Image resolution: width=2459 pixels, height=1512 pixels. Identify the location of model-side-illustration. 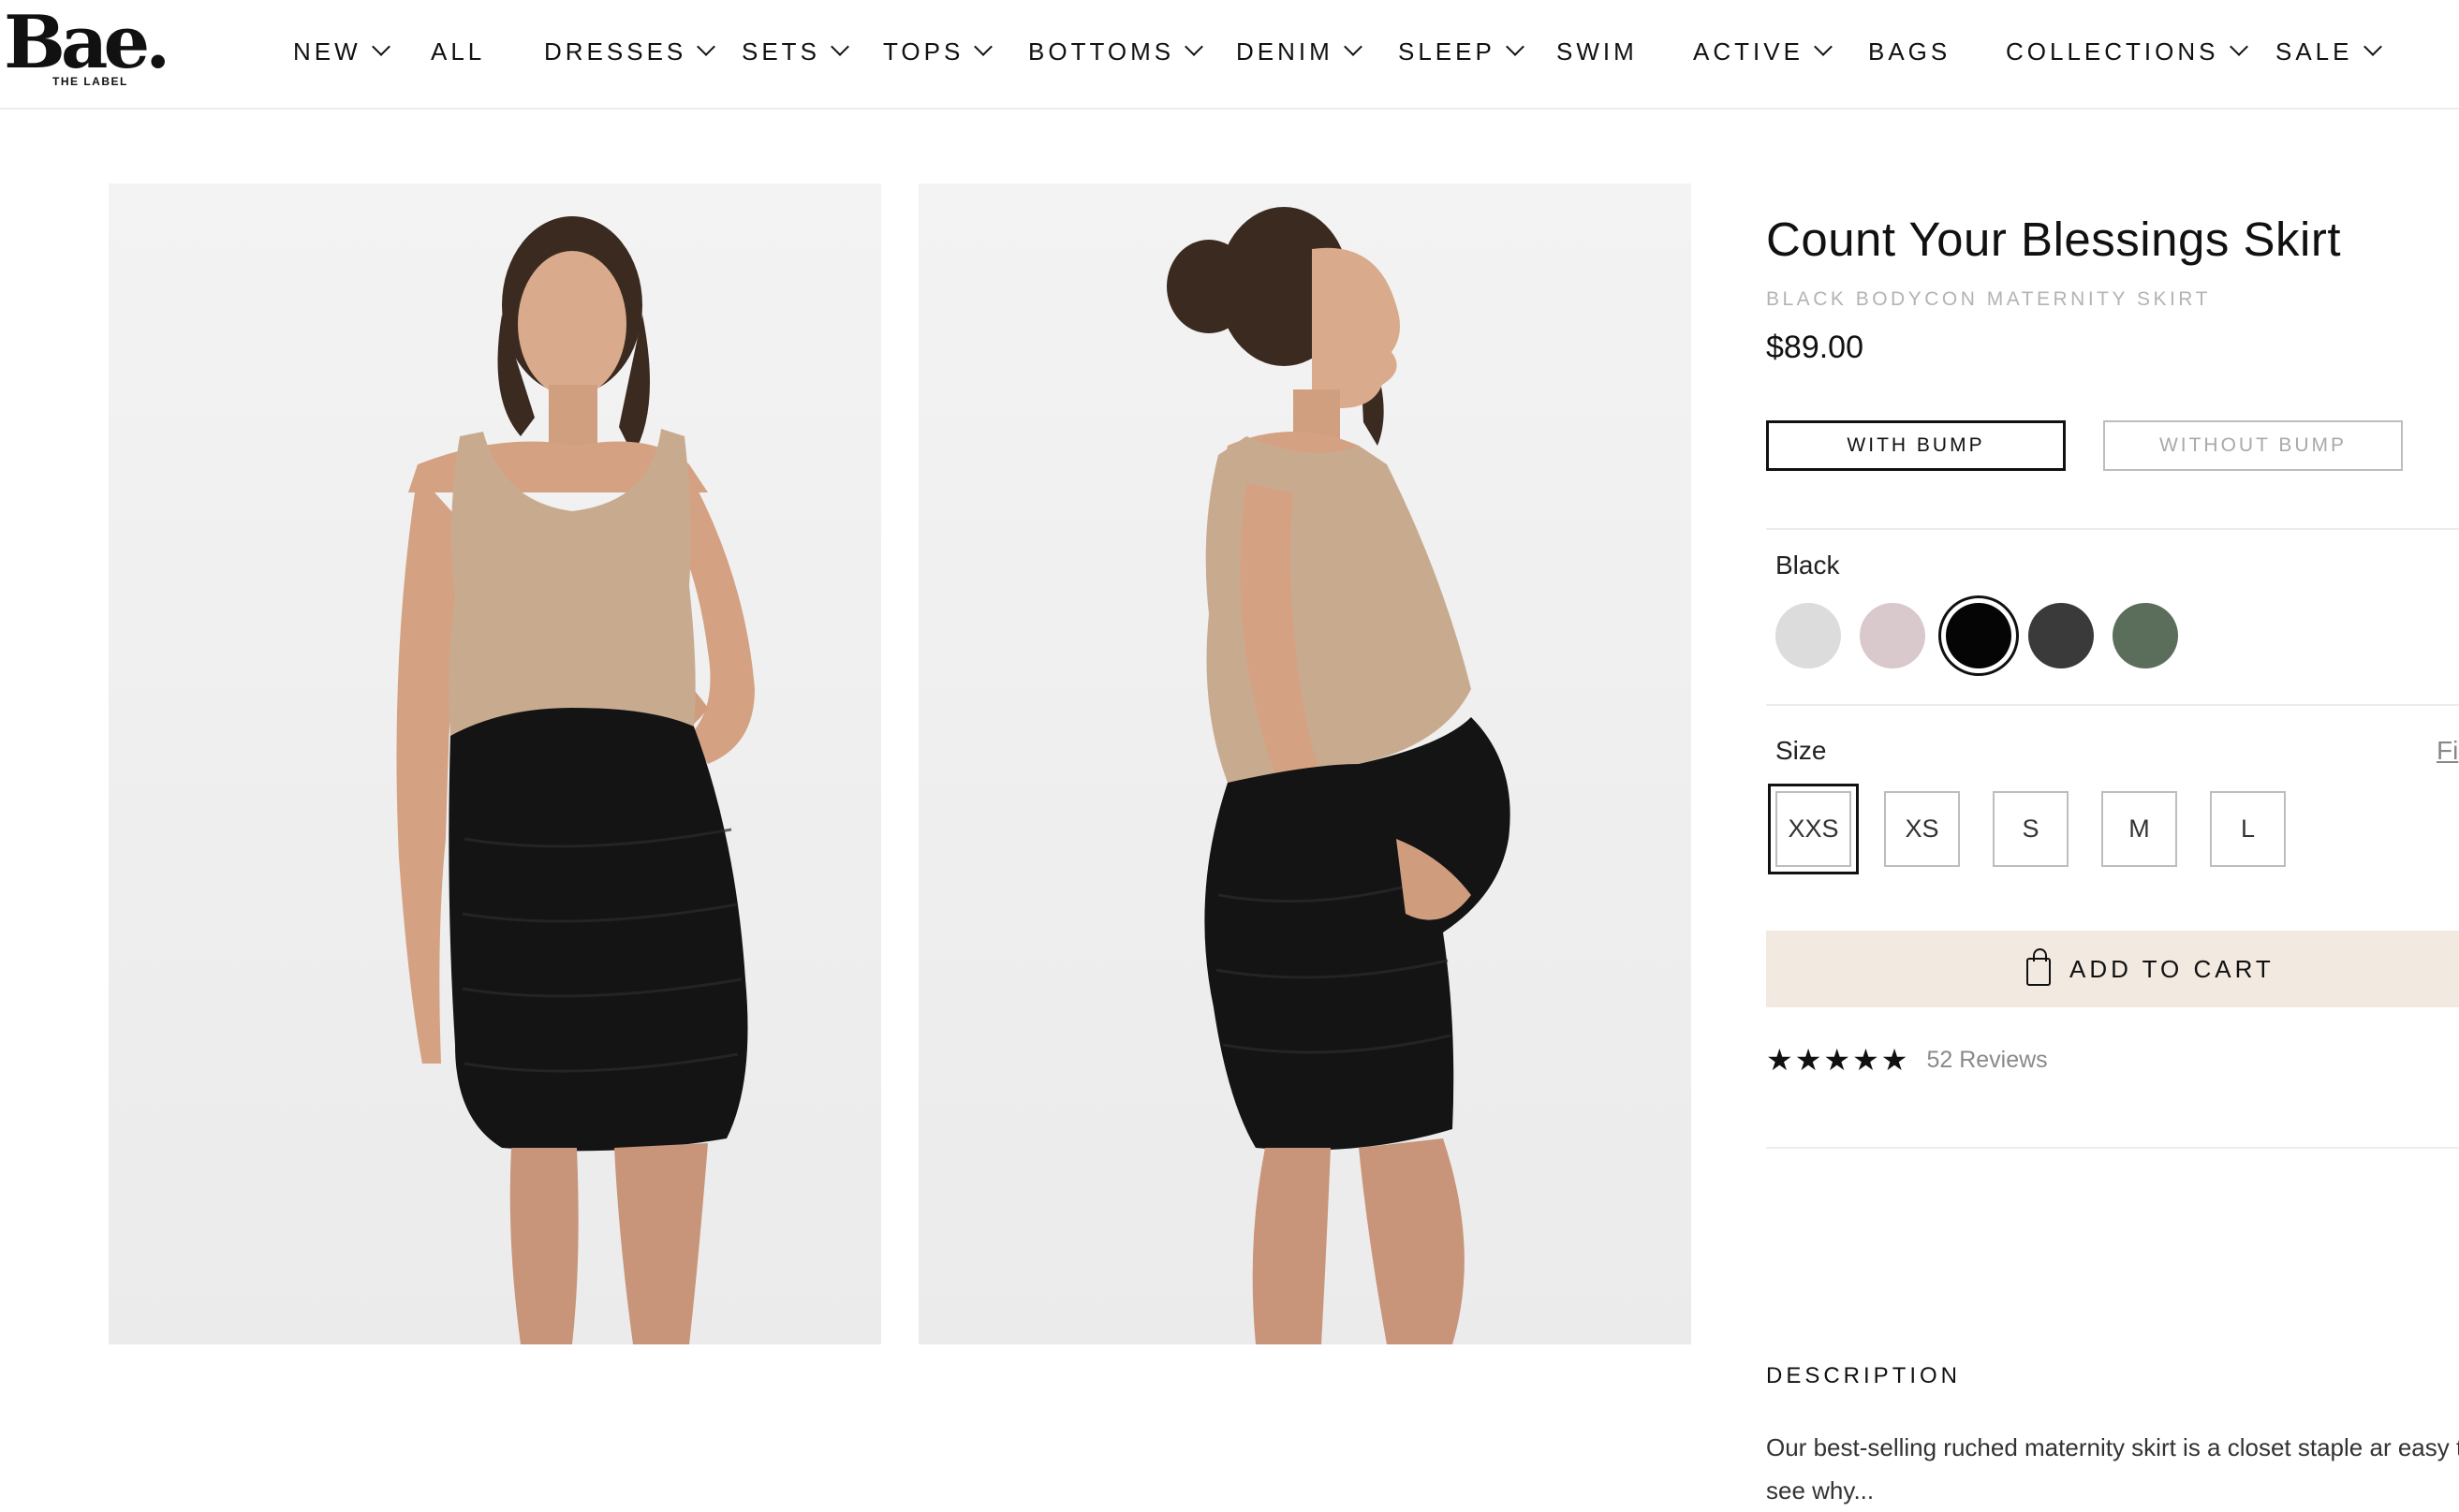
(1338, 775).